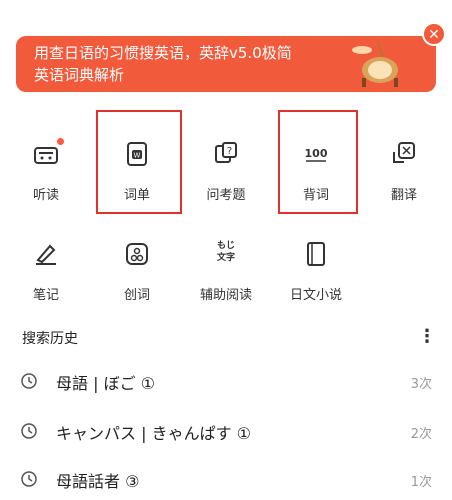 The height and width of the screenshot is (500, 452). I want to click on banner-line1: 用查日语的习惯搜英语，英辞v5.0极简, so click(163, 53).